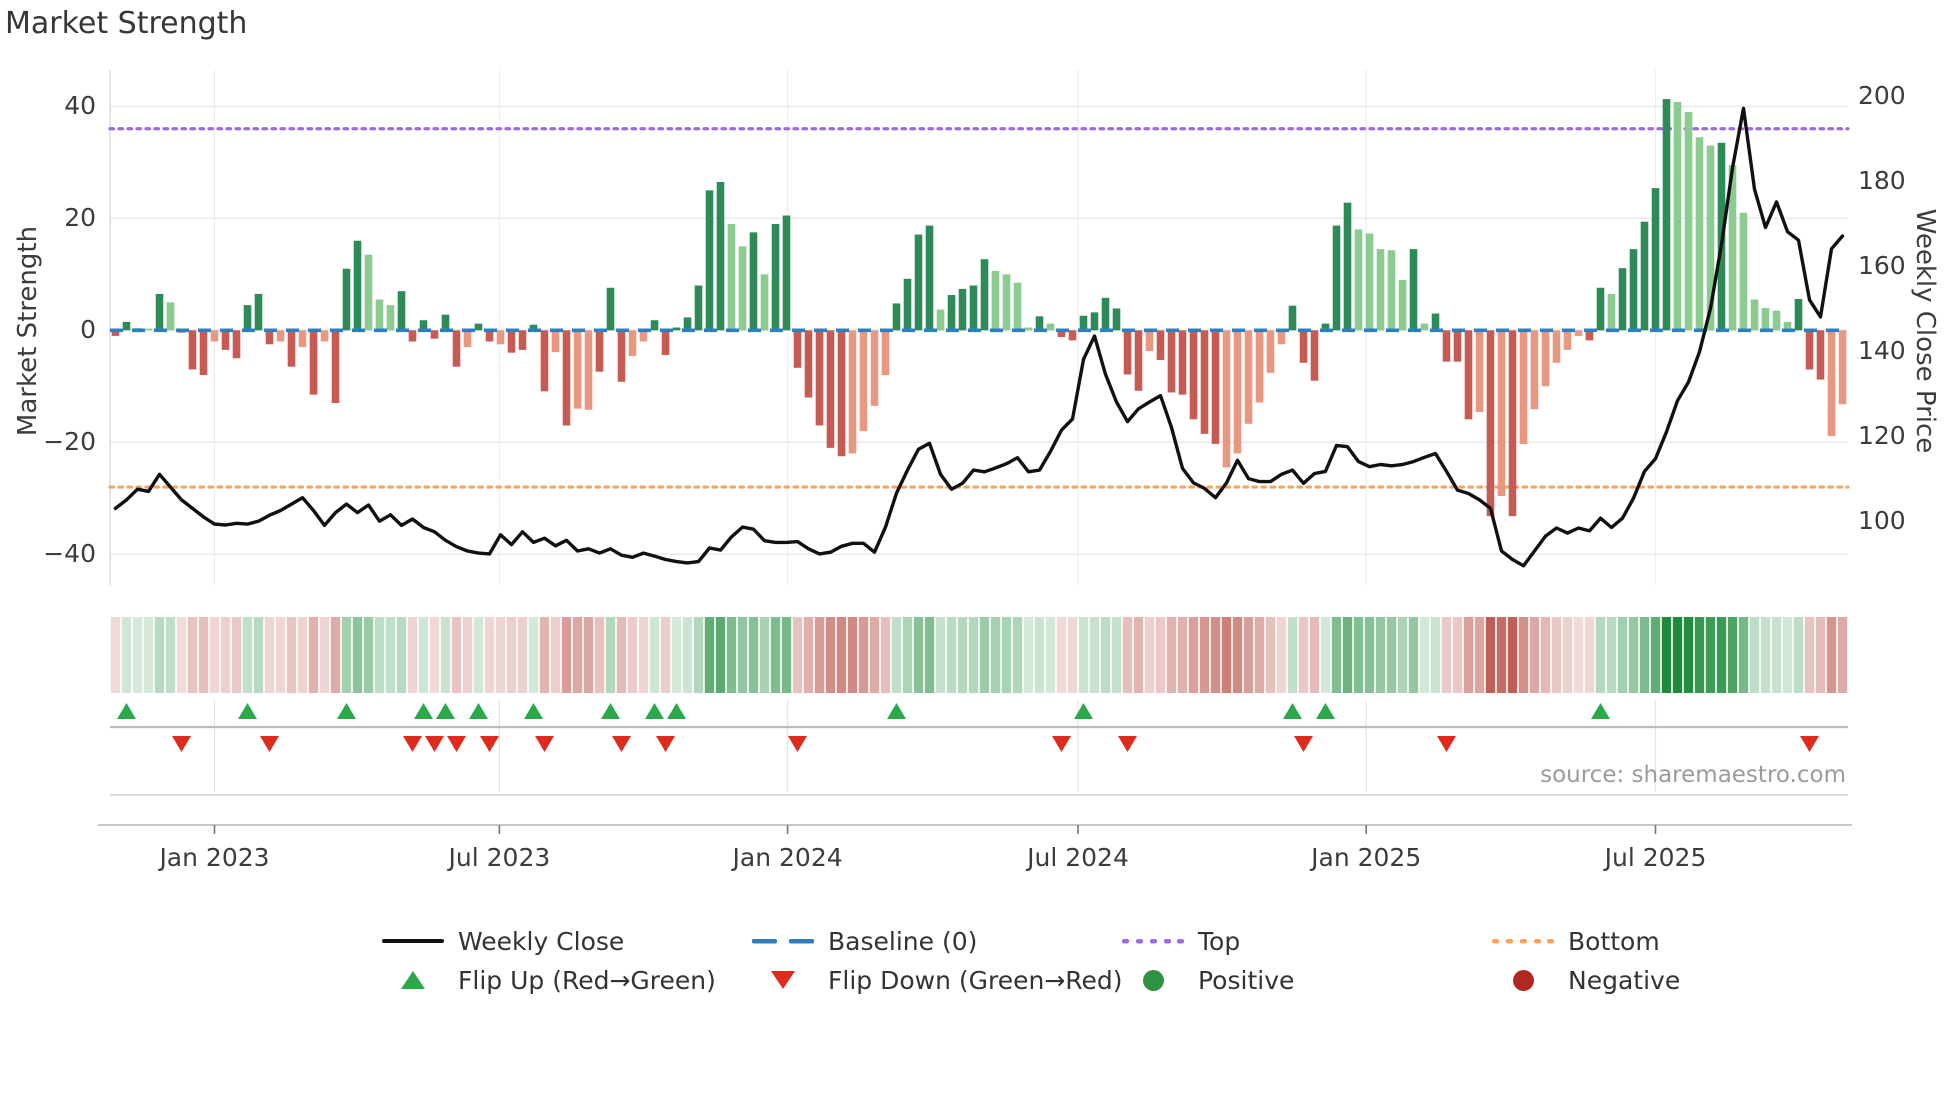 This screenshot has height=1102, width=1960. What do you see at coordinates (1882, 180) in the screenshot?
I see `right-axis-tick: 180` at bounding box center [1882, 180].